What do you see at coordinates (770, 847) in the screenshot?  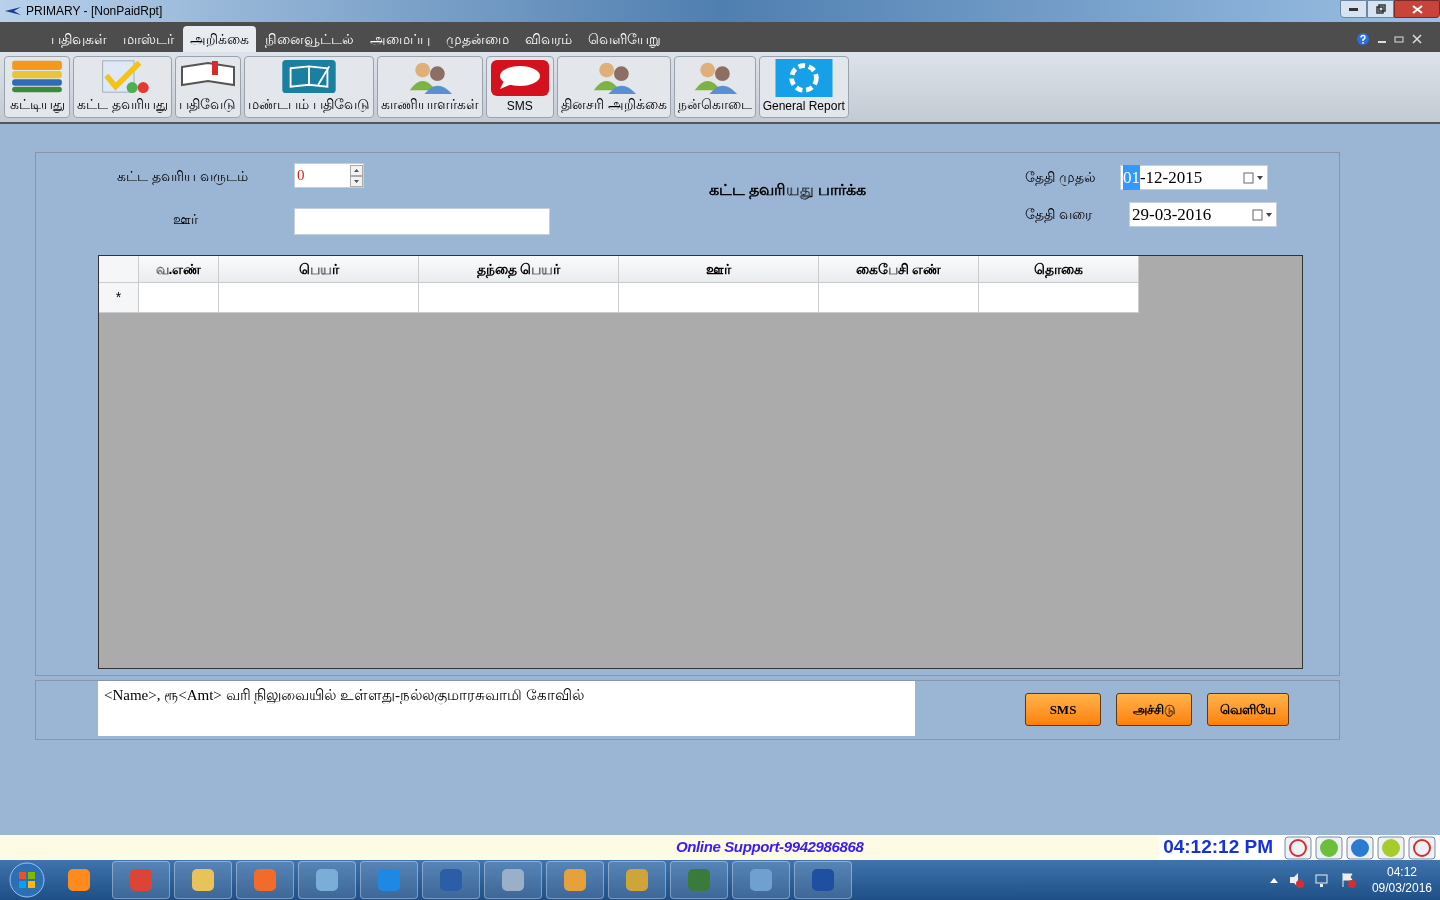 I see `support-text: Online Support-9942986868` at bounding box center [770, 847].